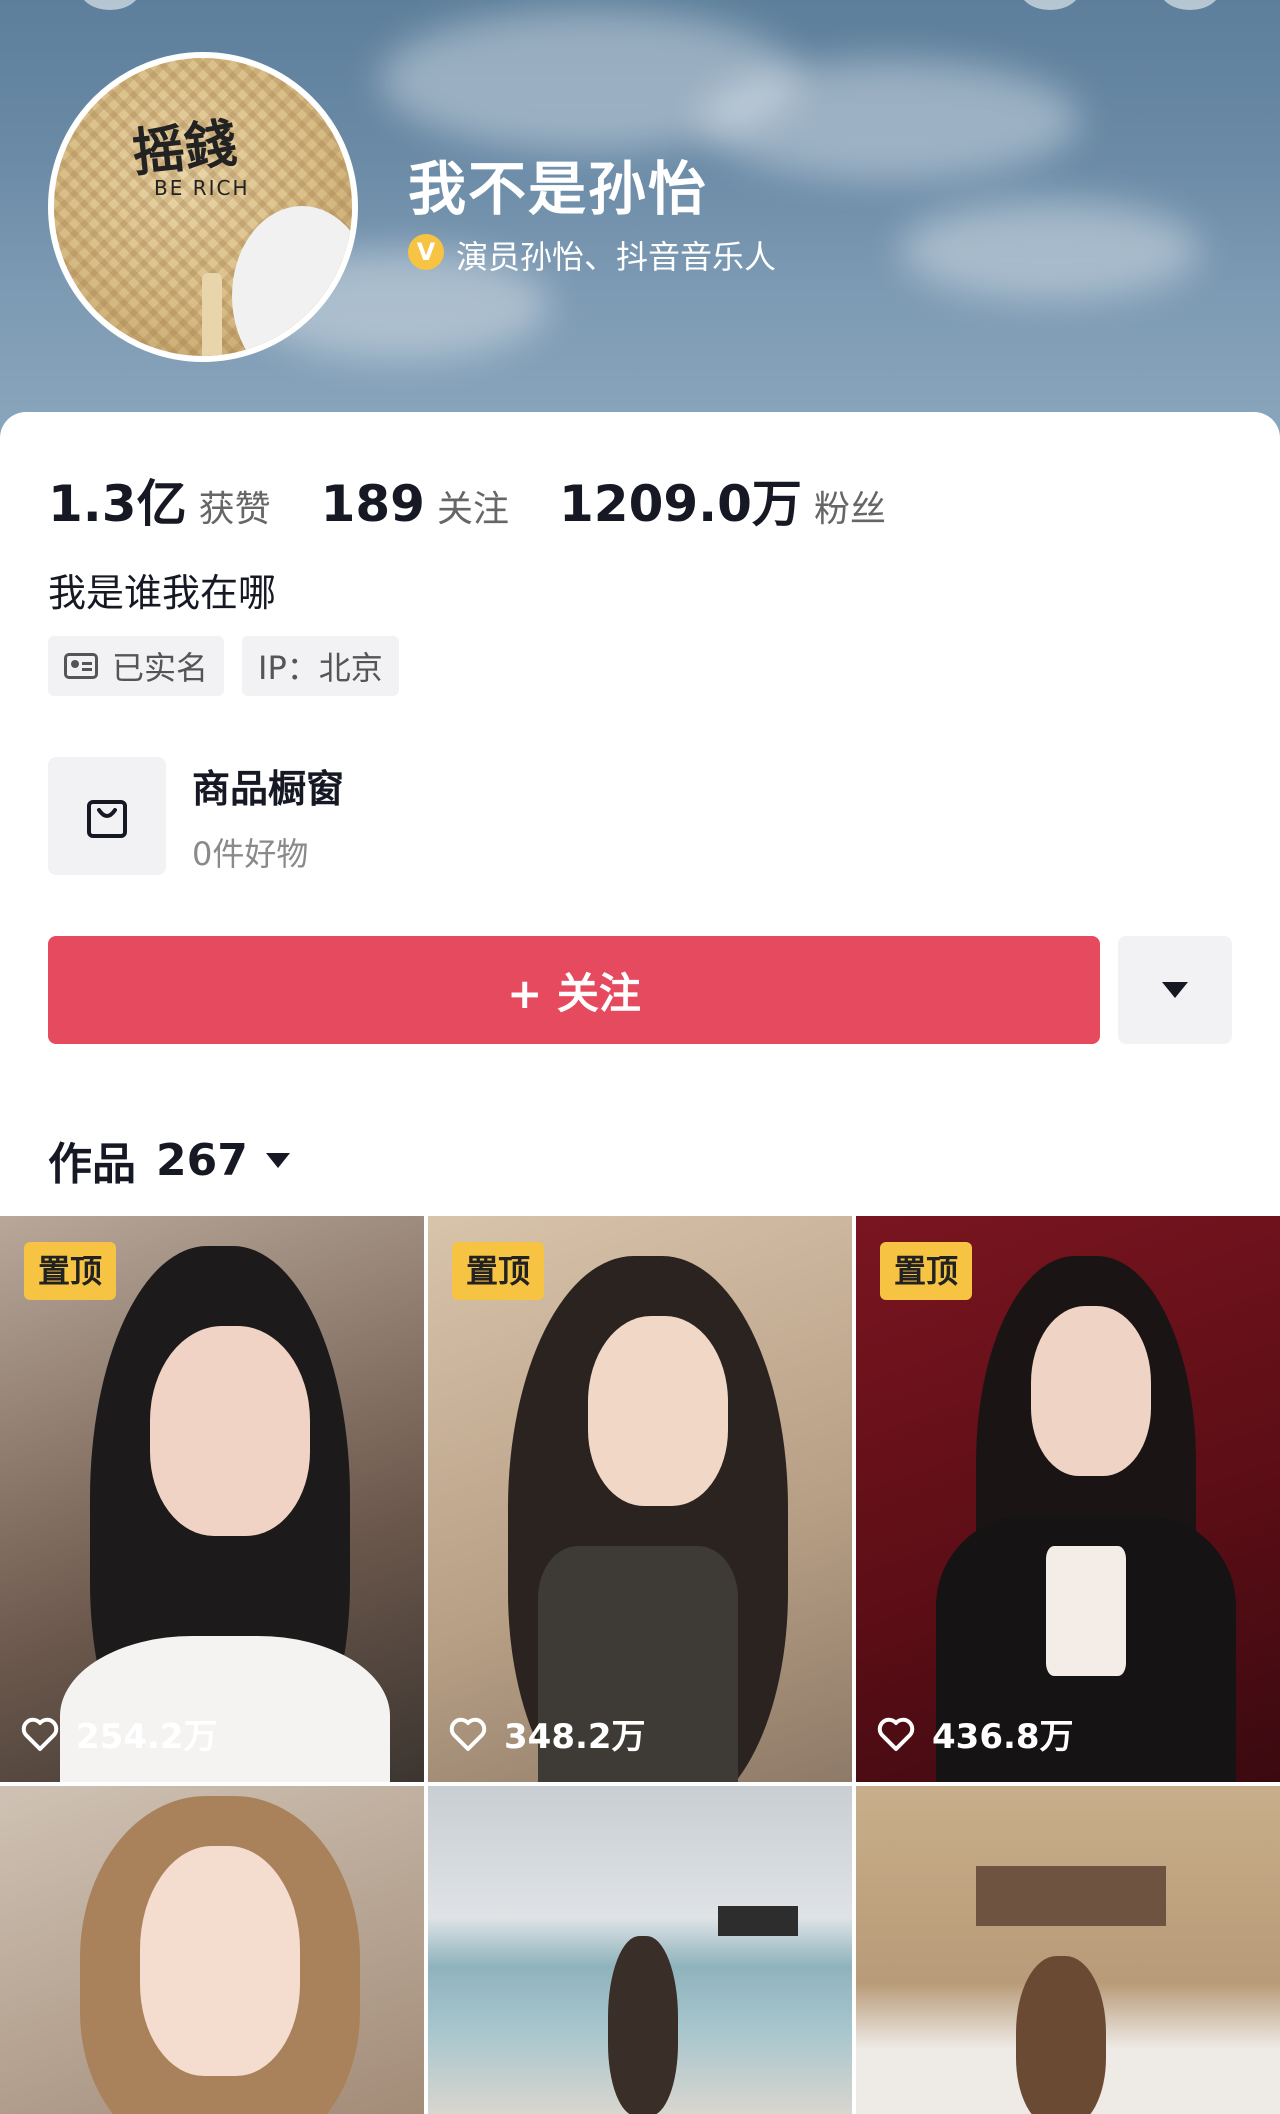  I want to click on likes-count: 1.3亿, so click(117, 504).